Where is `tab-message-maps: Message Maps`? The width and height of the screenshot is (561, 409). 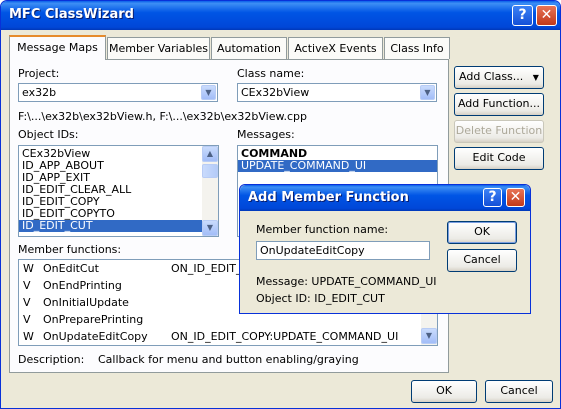
tab-message-maps: Message Maps is located at coordinates (57, 47).